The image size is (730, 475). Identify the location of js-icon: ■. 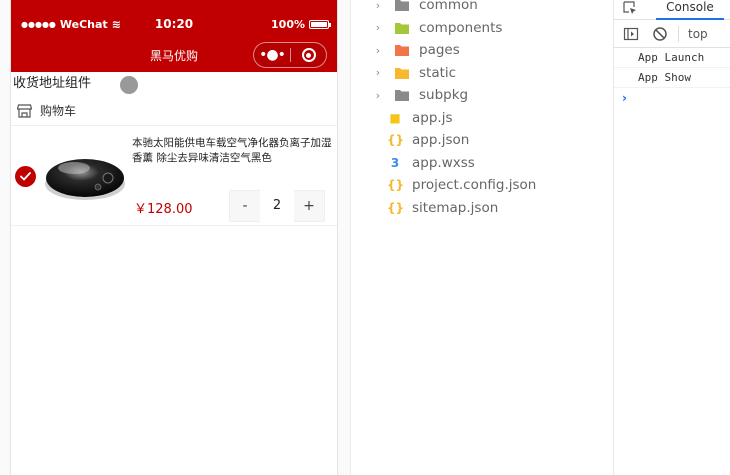
(395, 117).